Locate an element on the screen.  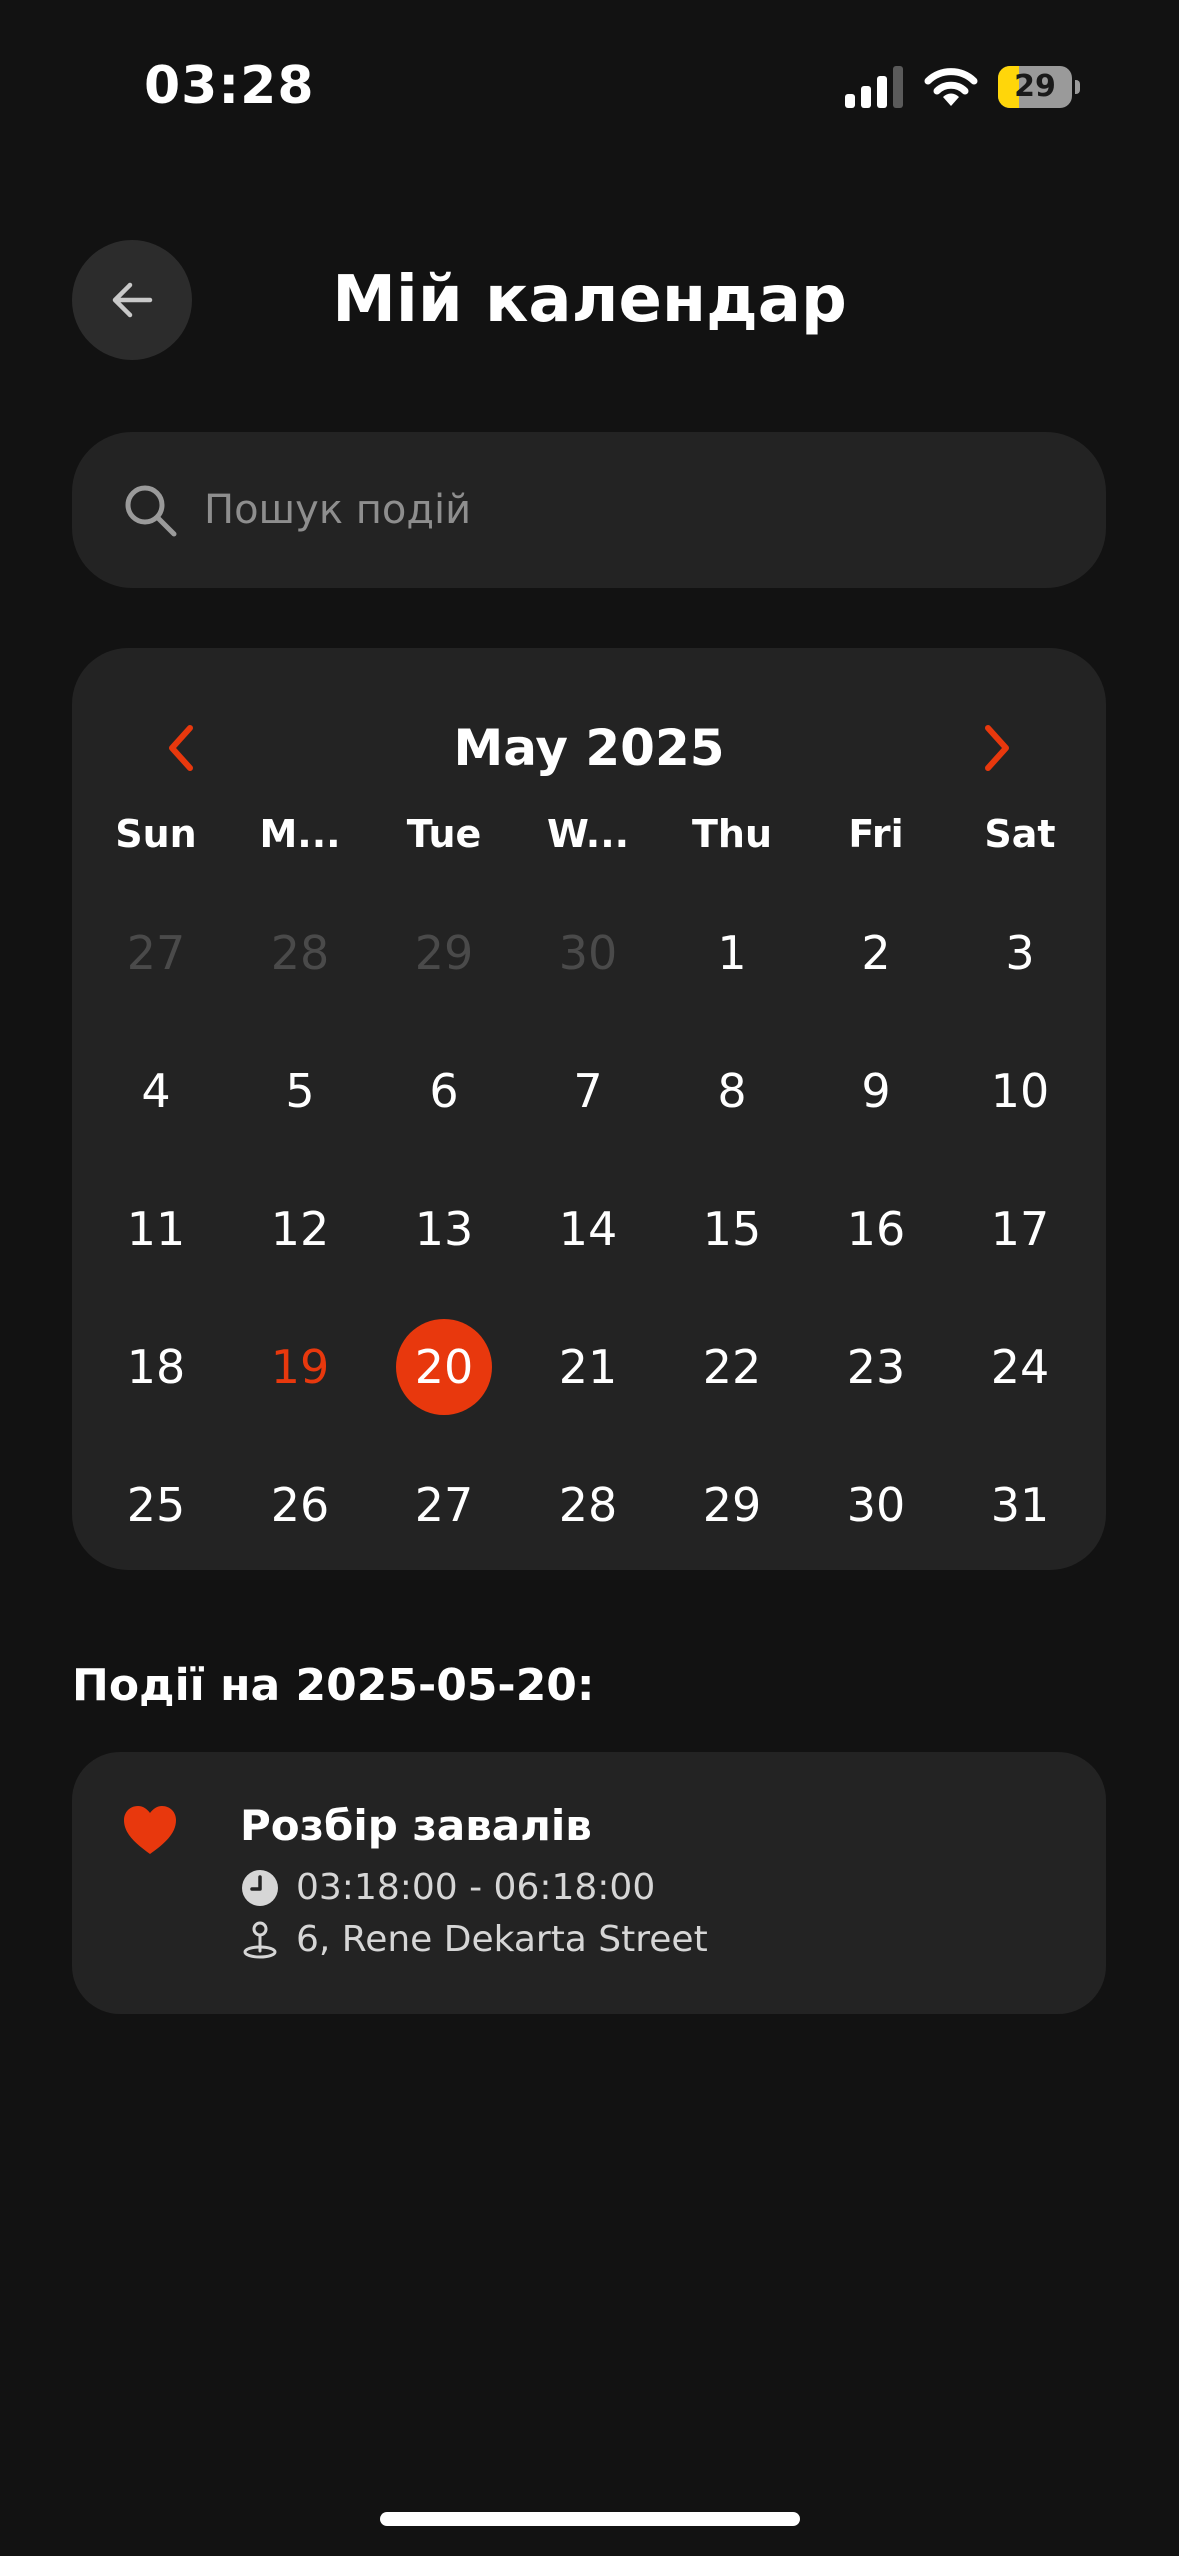
day-number: 24 is located at coordinates (1020, 1367).